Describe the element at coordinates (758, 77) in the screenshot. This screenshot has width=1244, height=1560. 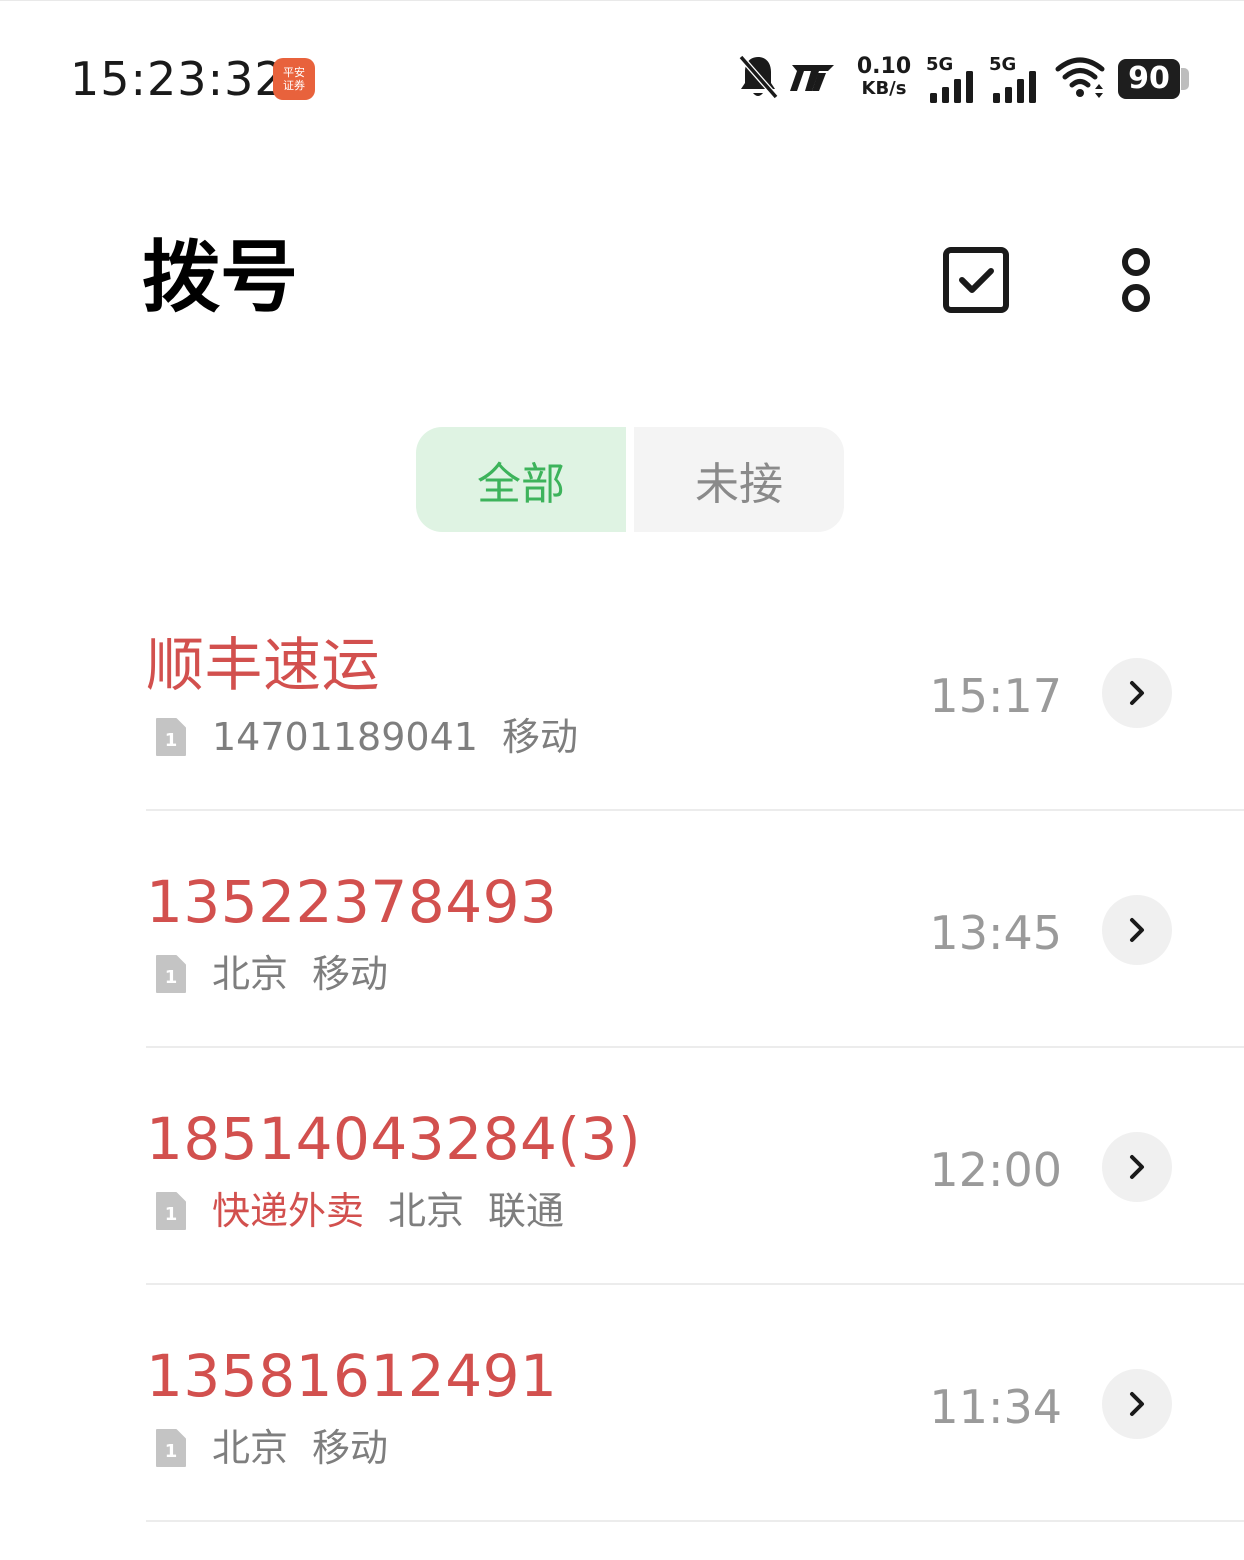
I see `bell-muted-icon` at that location.